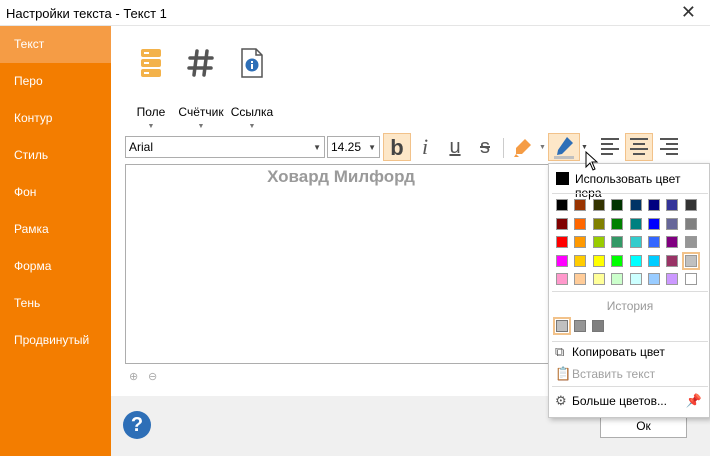  Describe the element at coordinates (141, 147) in the screenshot. I see `font-name-value: Arial` at that location.